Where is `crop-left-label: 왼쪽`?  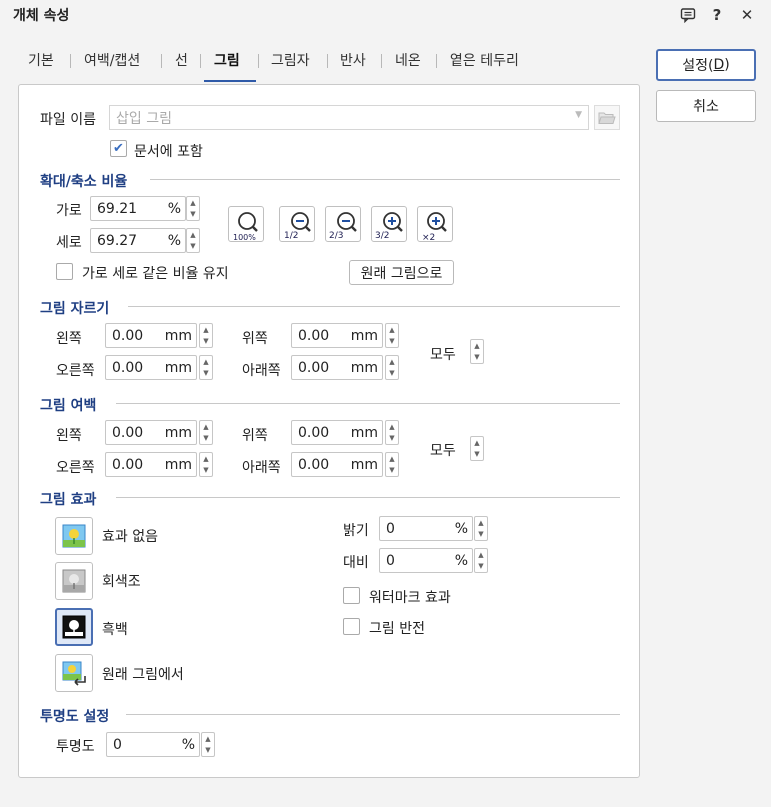 crop-left-label: 왼쪽 is located at coordinates (69, 339).